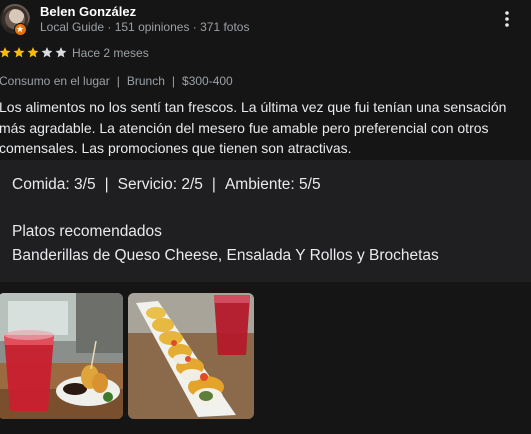 This screenshot has width=531, height=434. Describe the element at coordinates (54, 184) in the screenshot. I see `subrating: Comida: 3/5` at that location.